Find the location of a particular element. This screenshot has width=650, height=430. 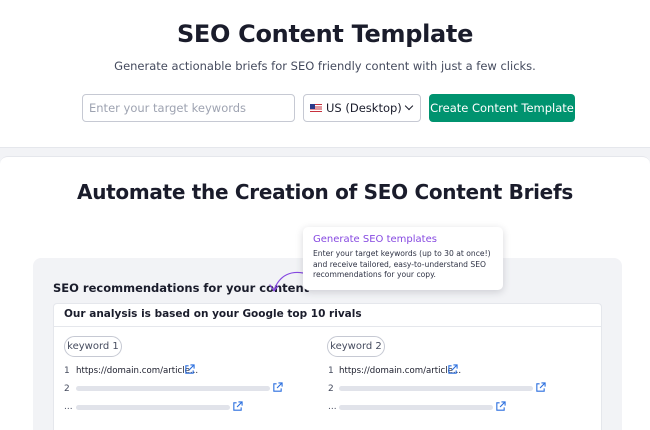

tooltip-title: Generate SEO templates is located at coordinates (375, 239).